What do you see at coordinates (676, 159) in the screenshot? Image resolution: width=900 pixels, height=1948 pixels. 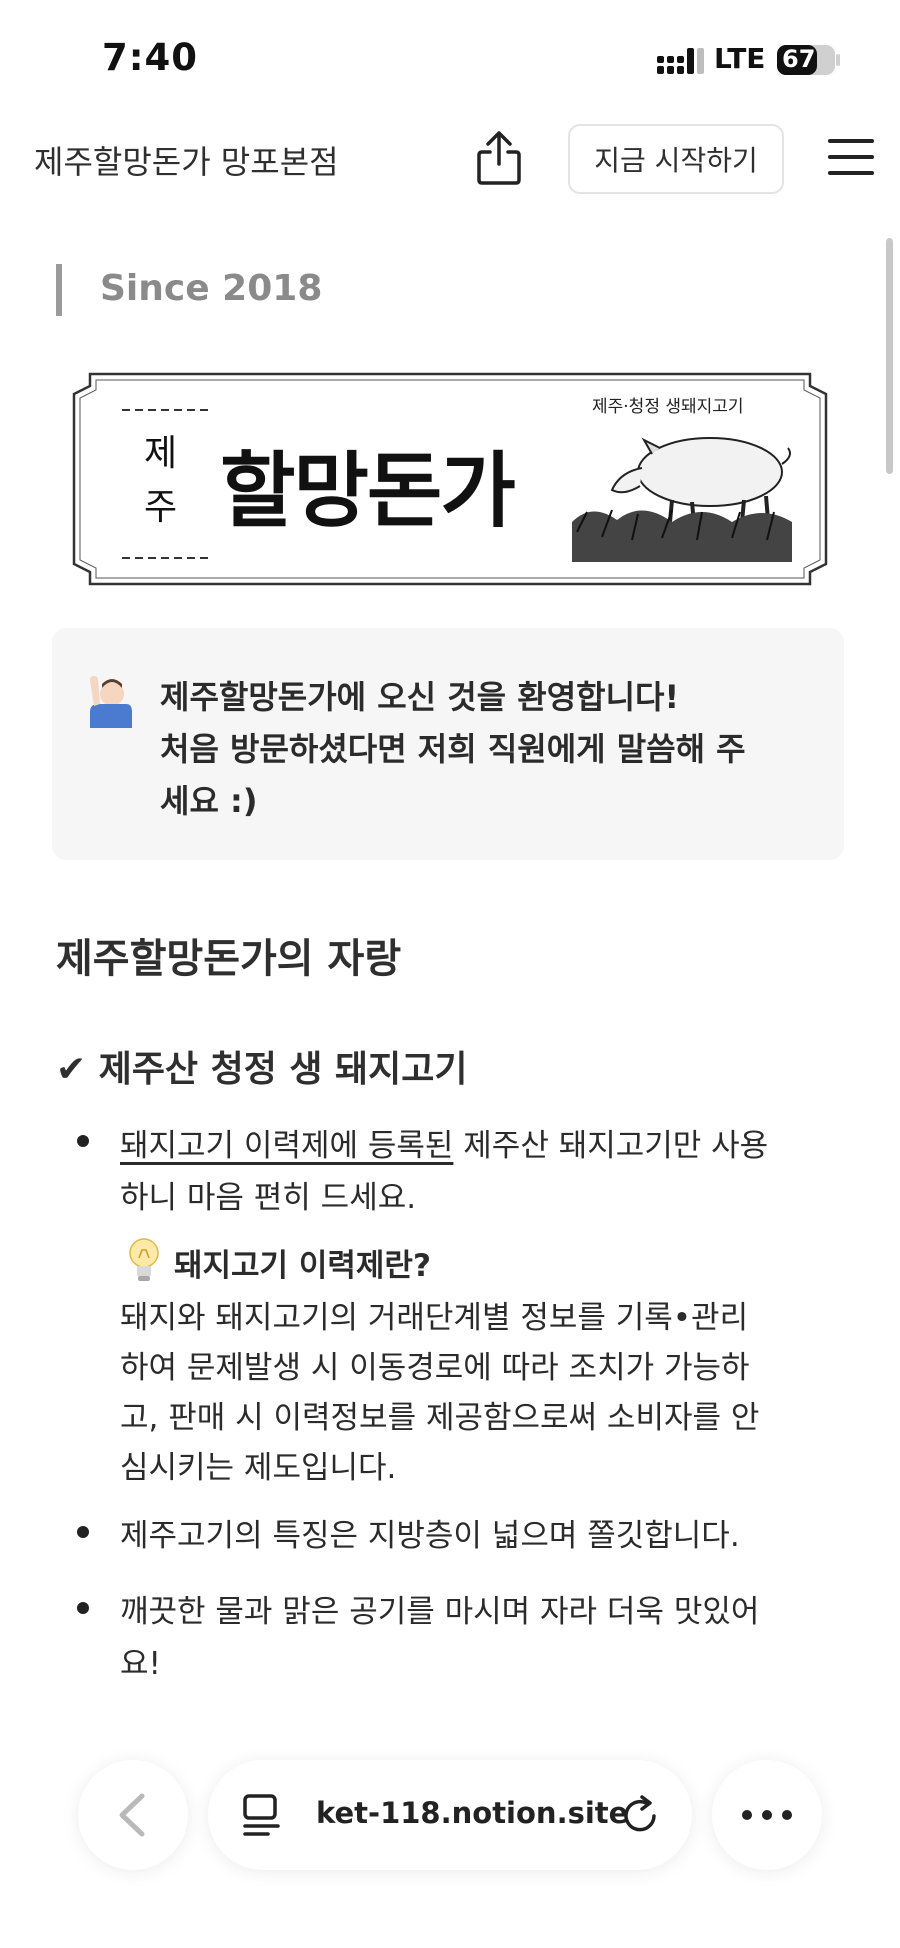 I see `start-button: 지금 시작하기` at bounding box center [676, 159].